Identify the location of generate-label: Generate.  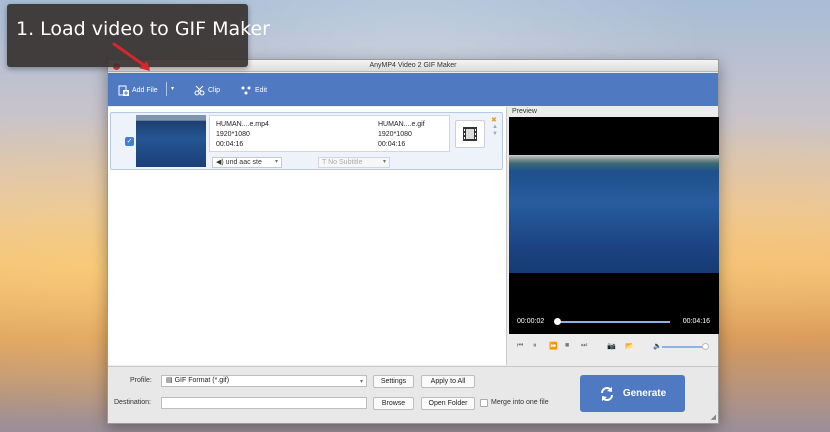
(644, 393).